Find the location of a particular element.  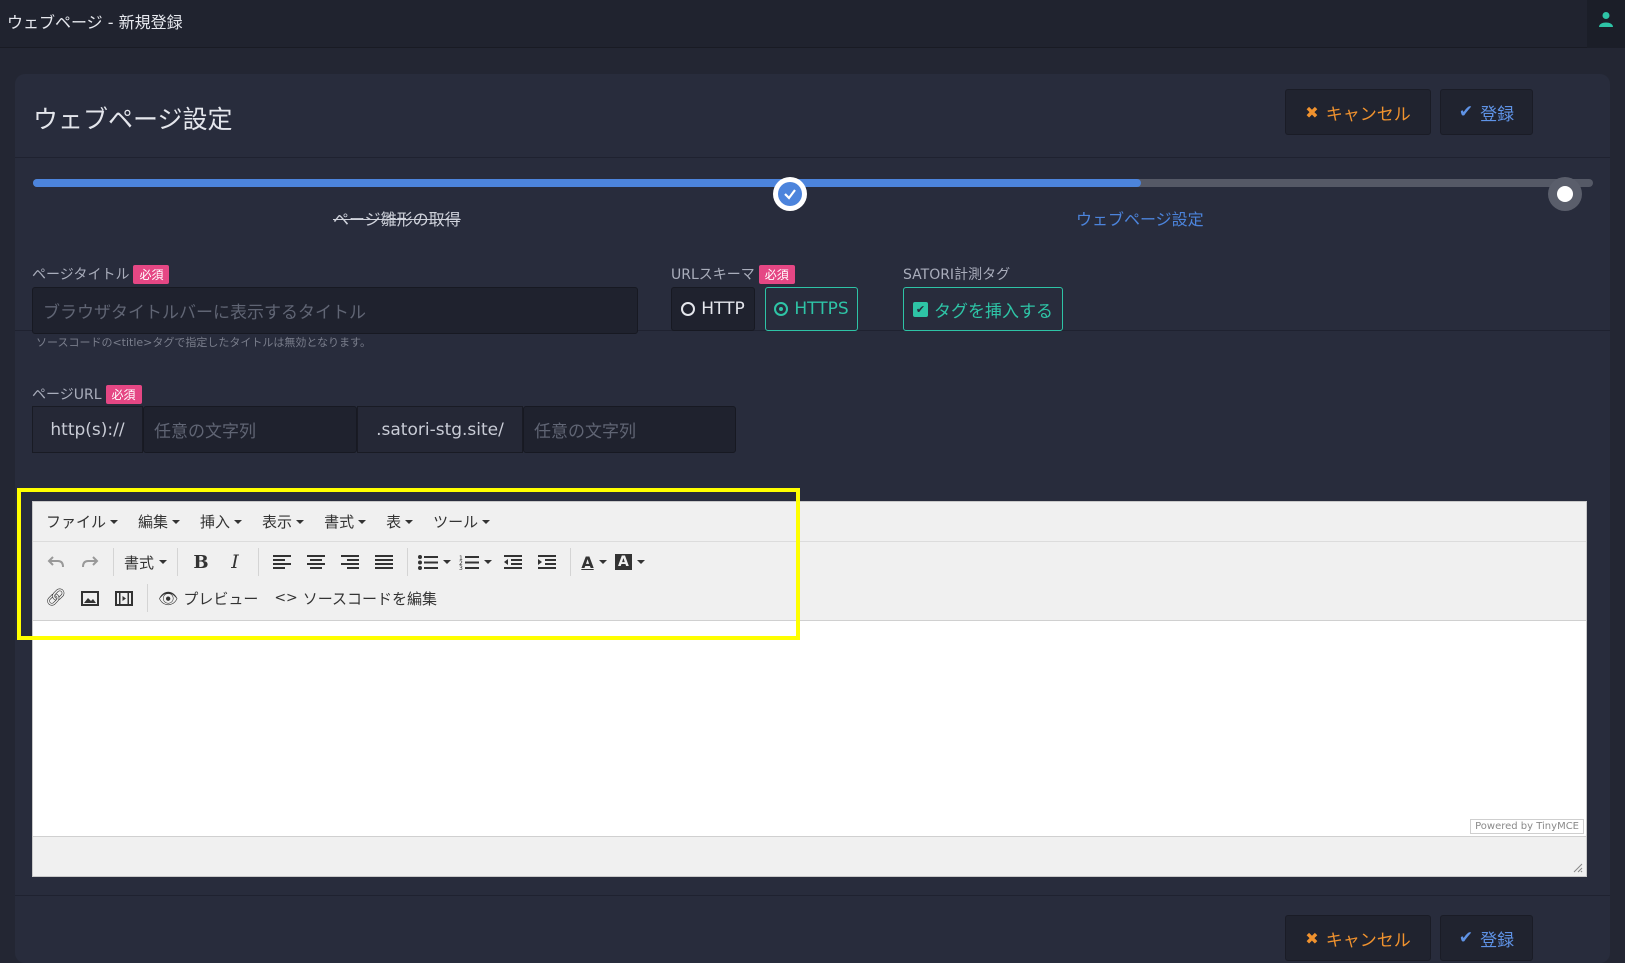

check-icon is located at coordinates (790, 194).